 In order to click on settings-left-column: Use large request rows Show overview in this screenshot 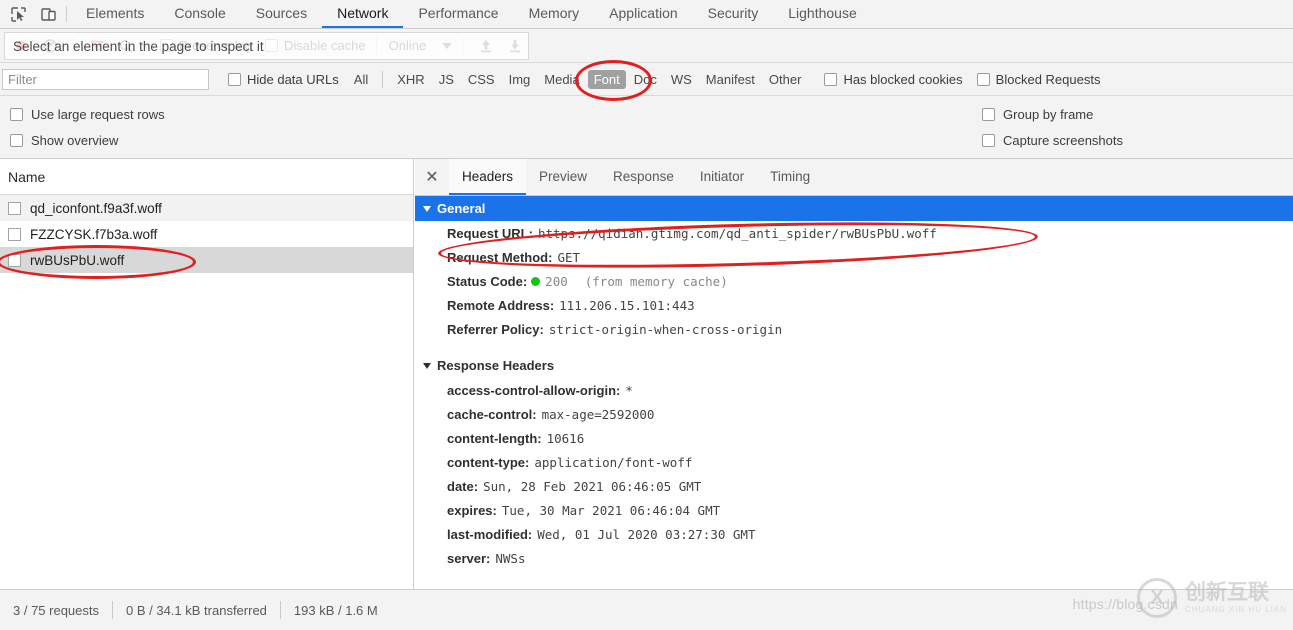, I will do `click(82, 127)`.